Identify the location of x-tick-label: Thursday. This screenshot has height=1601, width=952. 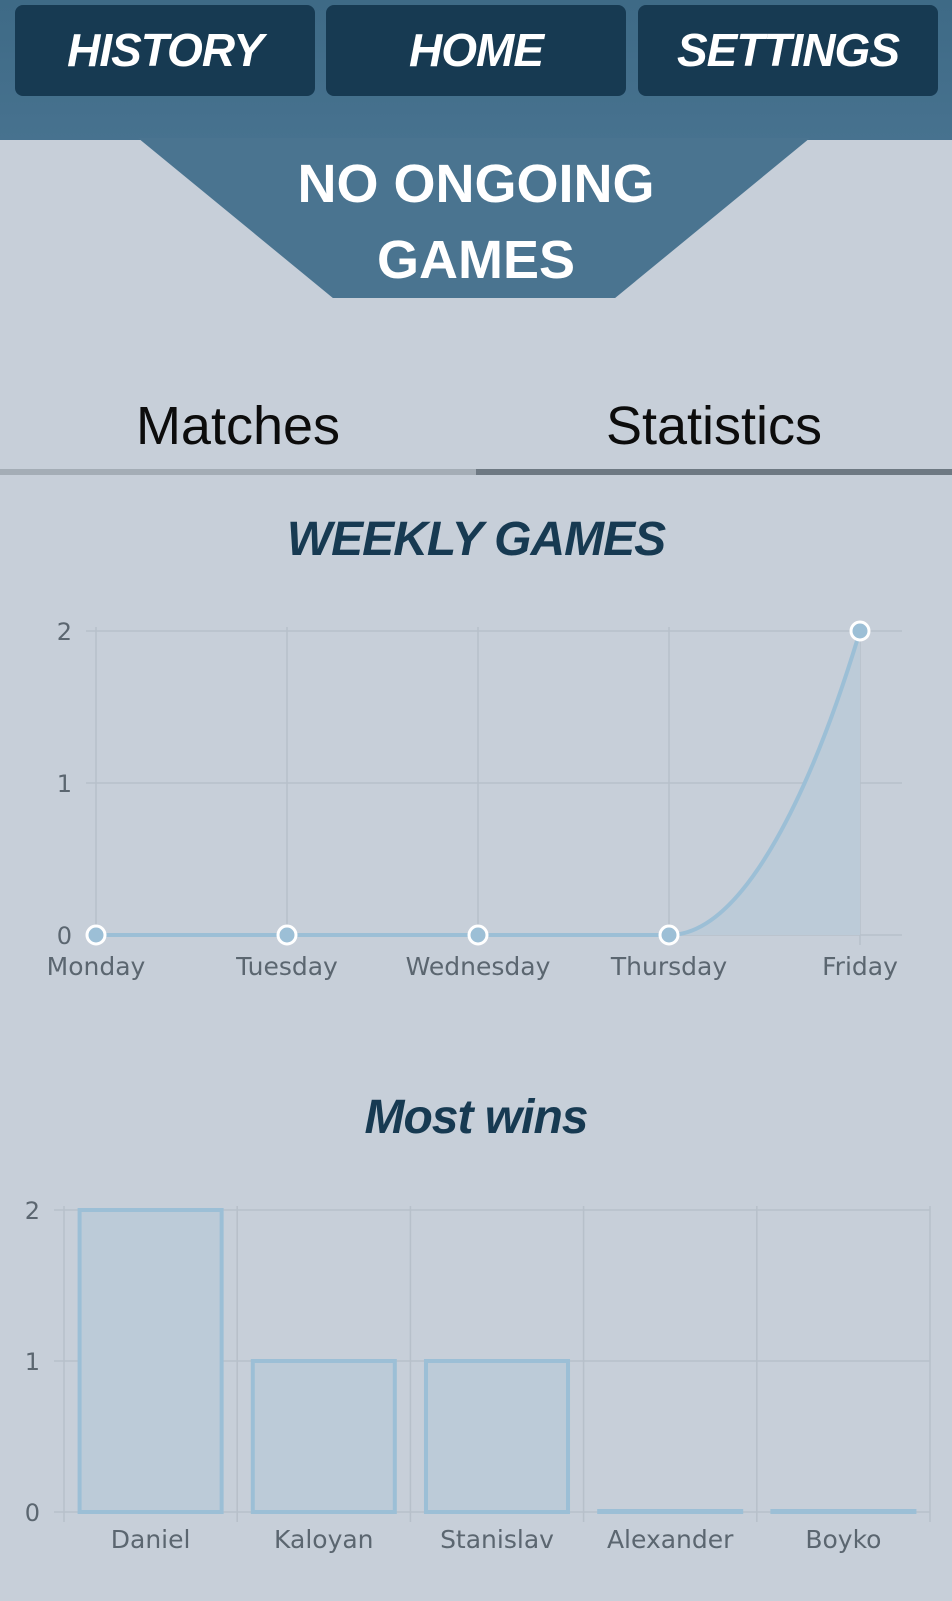
(668, 966).